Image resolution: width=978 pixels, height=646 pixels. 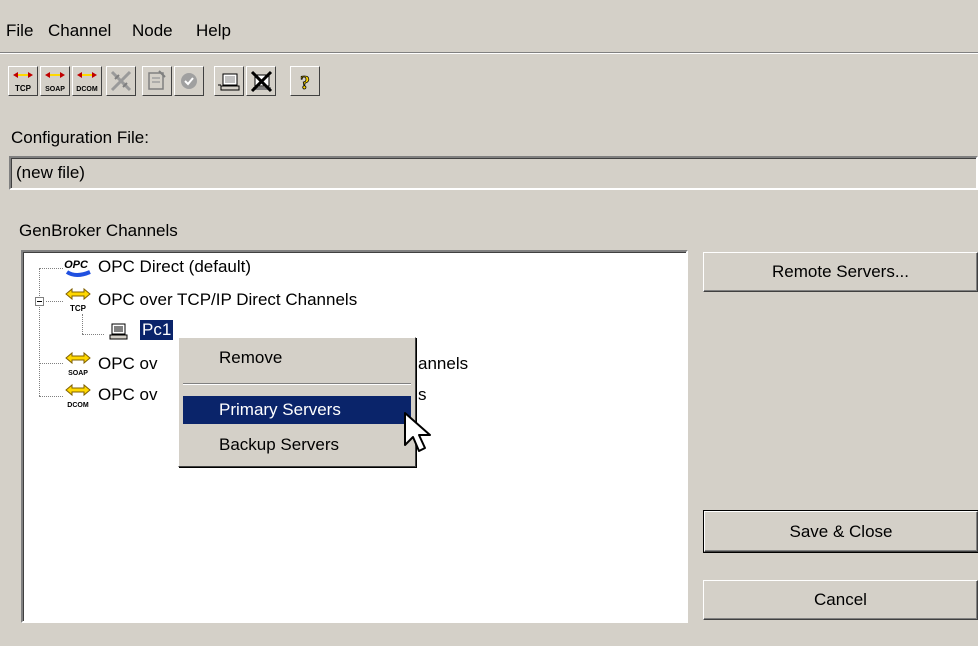 What do you see at coordinates (128, 364) in the screenshot?
I see `tree-item-soap-channels: OPC ov` at bounding box center [128, 364].